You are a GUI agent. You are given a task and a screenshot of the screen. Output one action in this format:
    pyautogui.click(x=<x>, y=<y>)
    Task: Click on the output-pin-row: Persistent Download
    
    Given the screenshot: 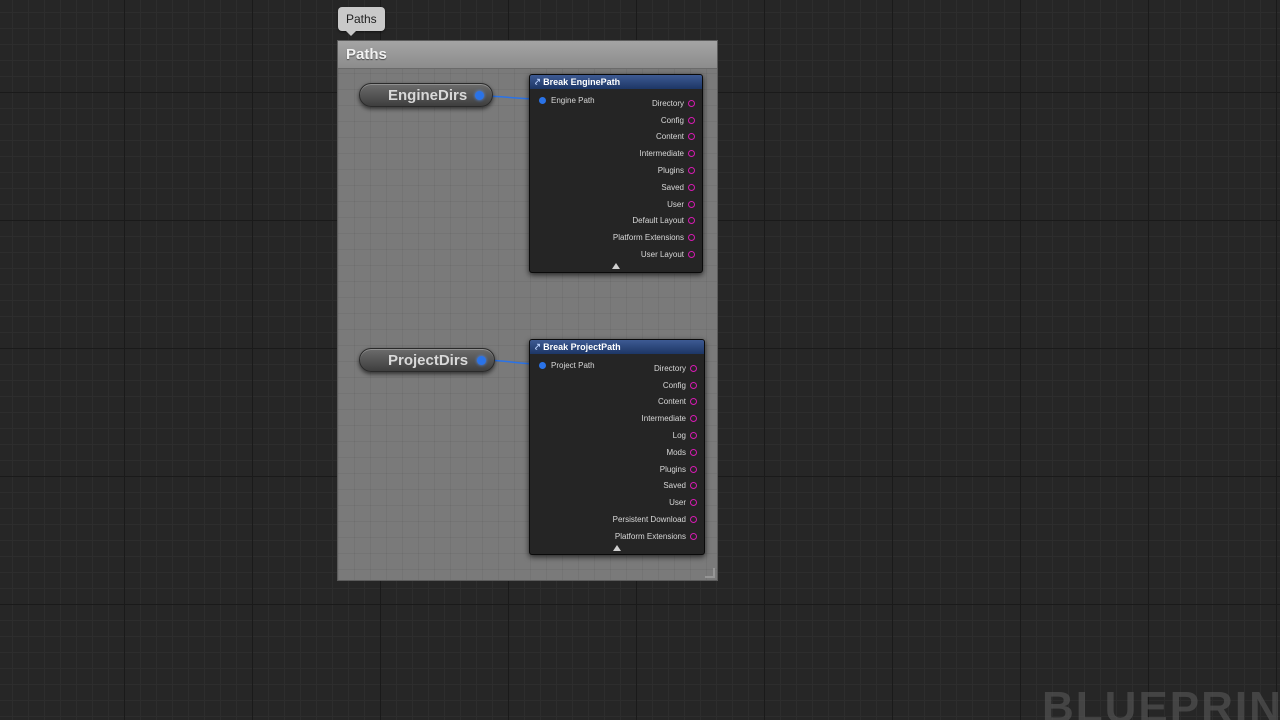 What is the action you would take?
    pyautogui.click(x=655, y=519)
    